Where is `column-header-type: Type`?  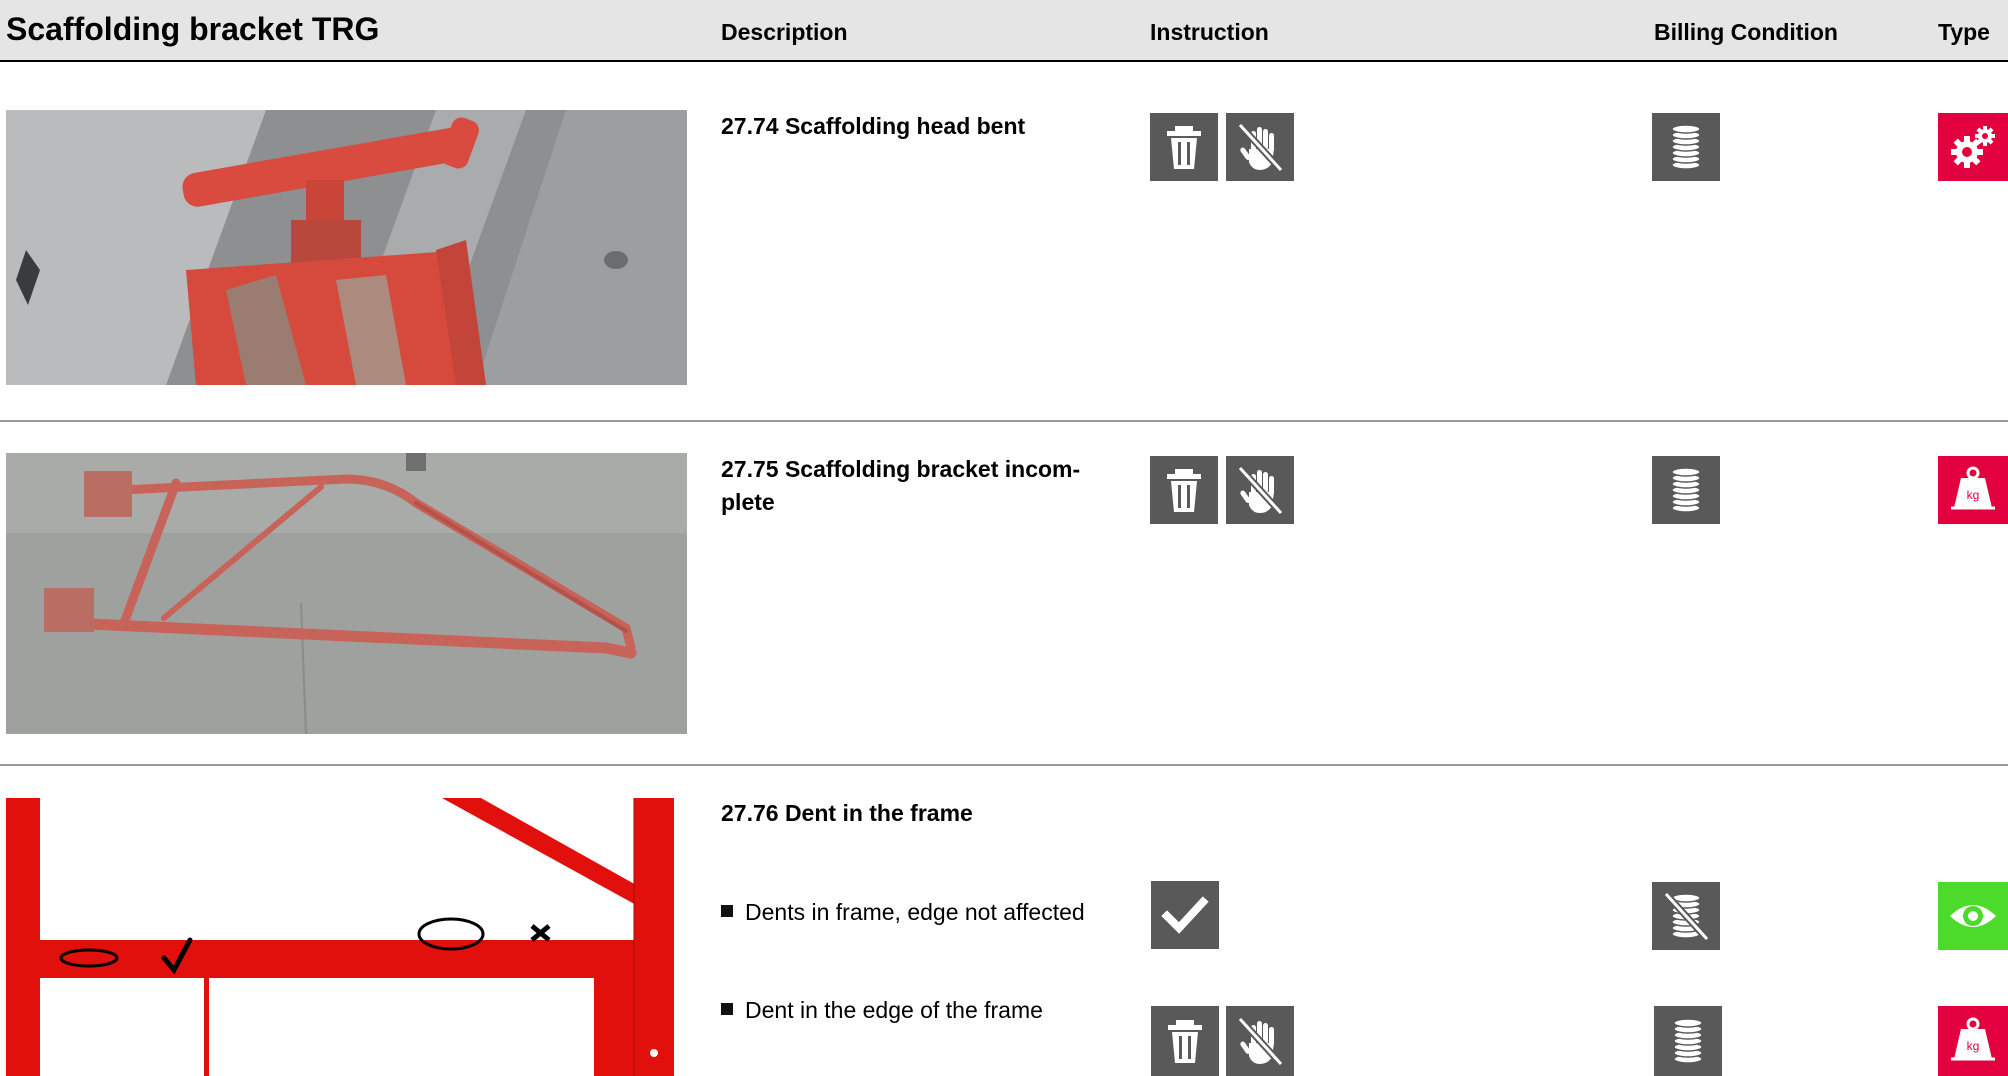
column-header-type: Type is located at coordinates (1964, 32).